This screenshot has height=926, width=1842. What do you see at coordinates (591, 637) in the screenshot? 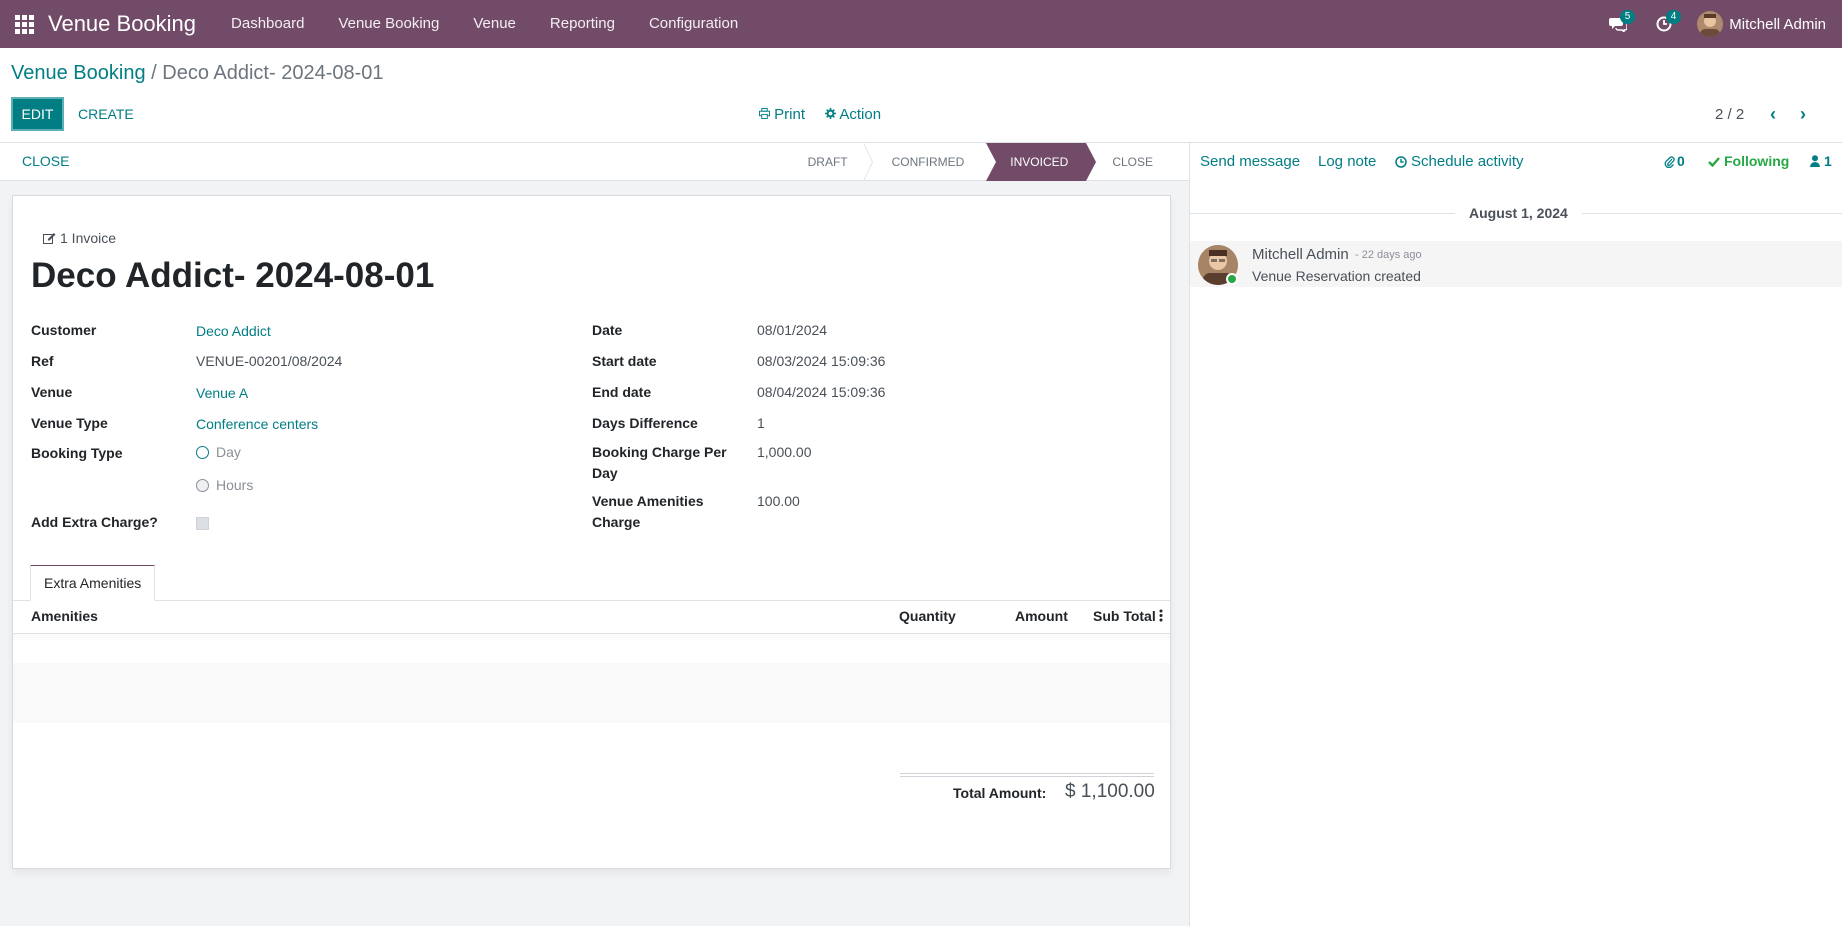
I see `table-shadow` at bounding box center [591, 637].